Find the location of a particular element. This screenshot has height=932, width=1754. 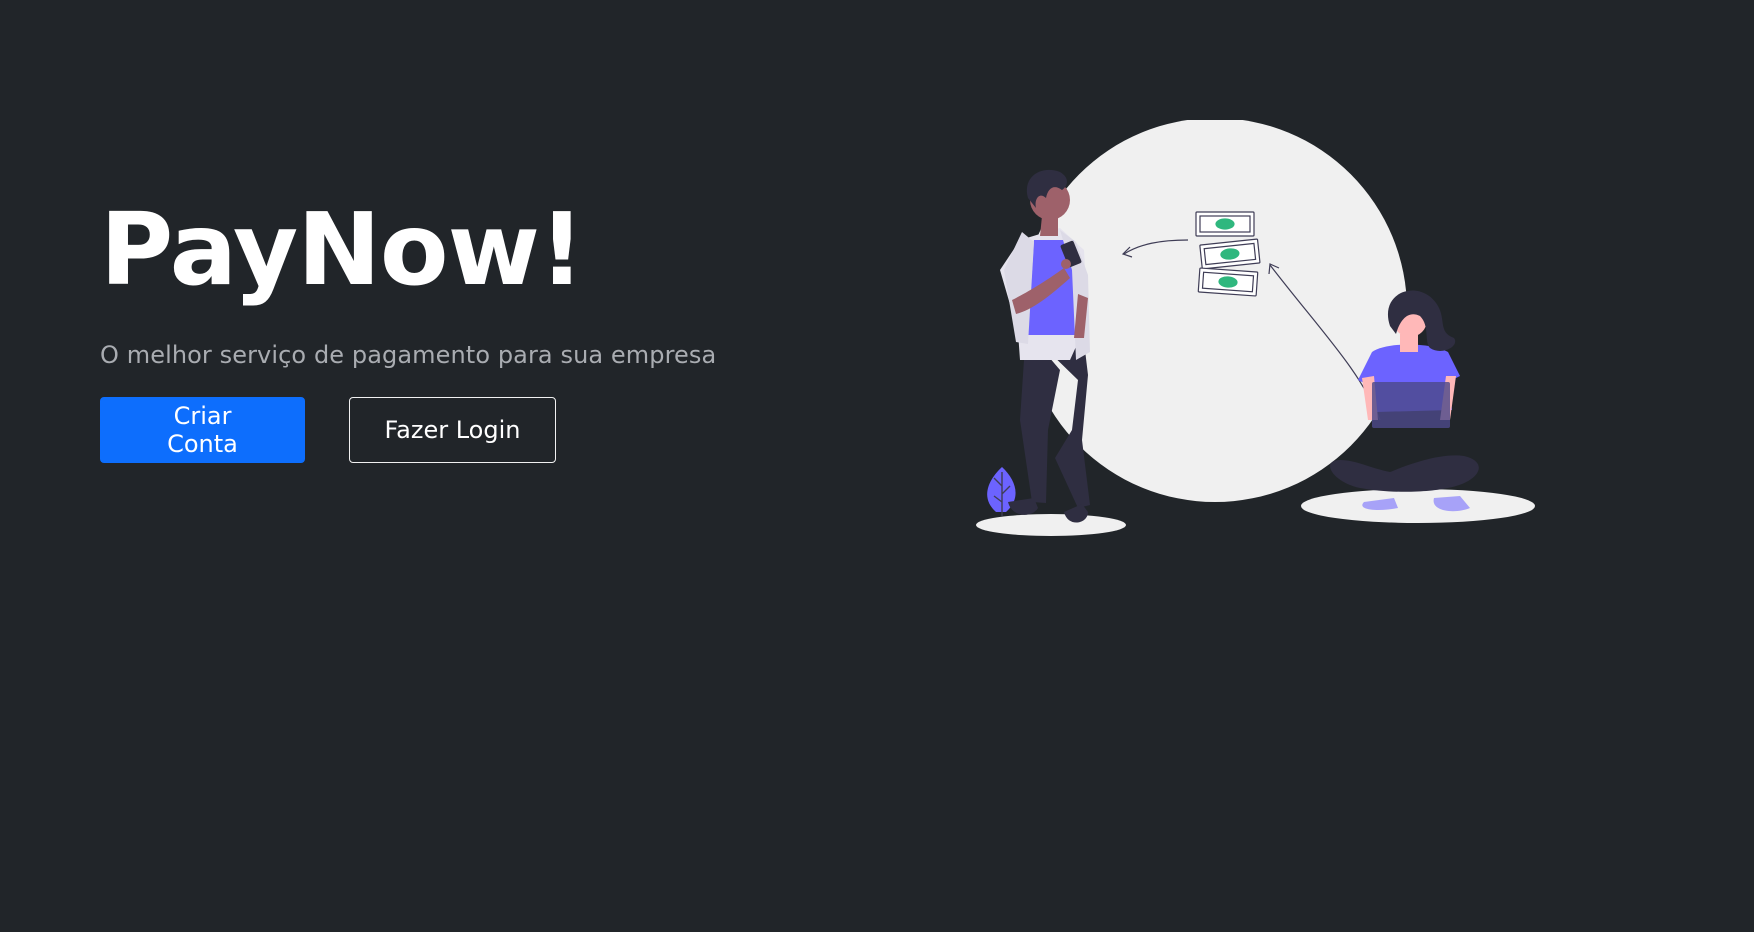

page-title: PayNow! is located at coordinates (342, 249).